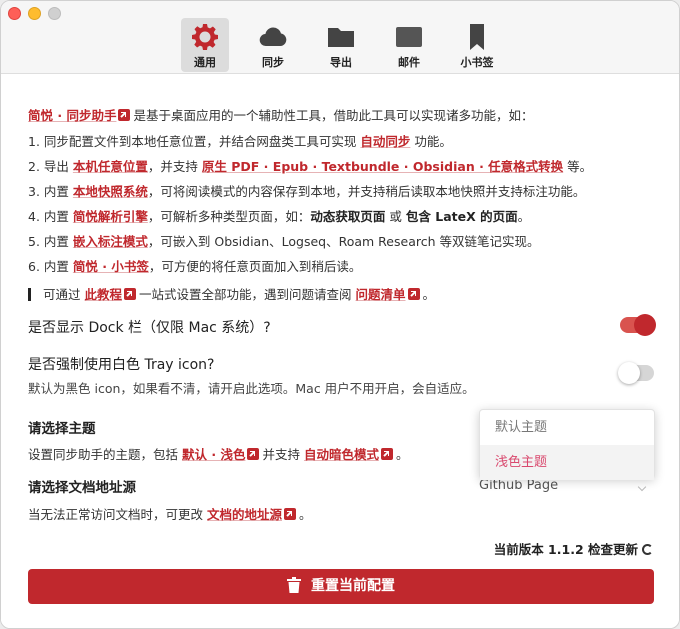  I want to click on feature-6: 6. 内置 简悦 · 小书签，可方便的将任意页面加入到稍后读。, so click(195, 266).